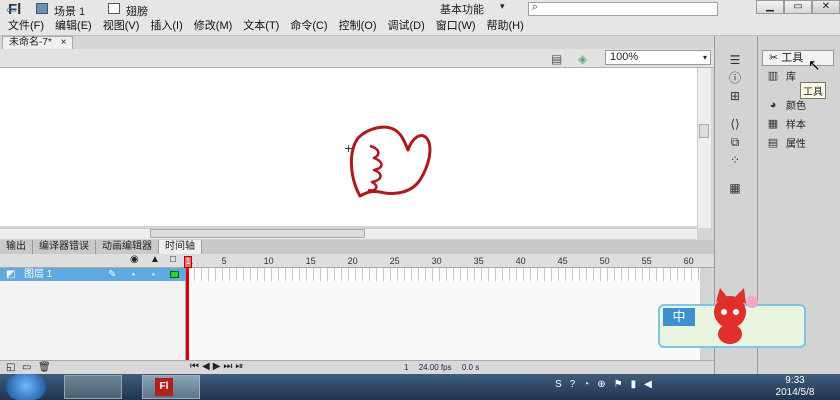  Describe the element at coordinates (826, 7) in the screenshot. I see `close-button: ✕` at that location.